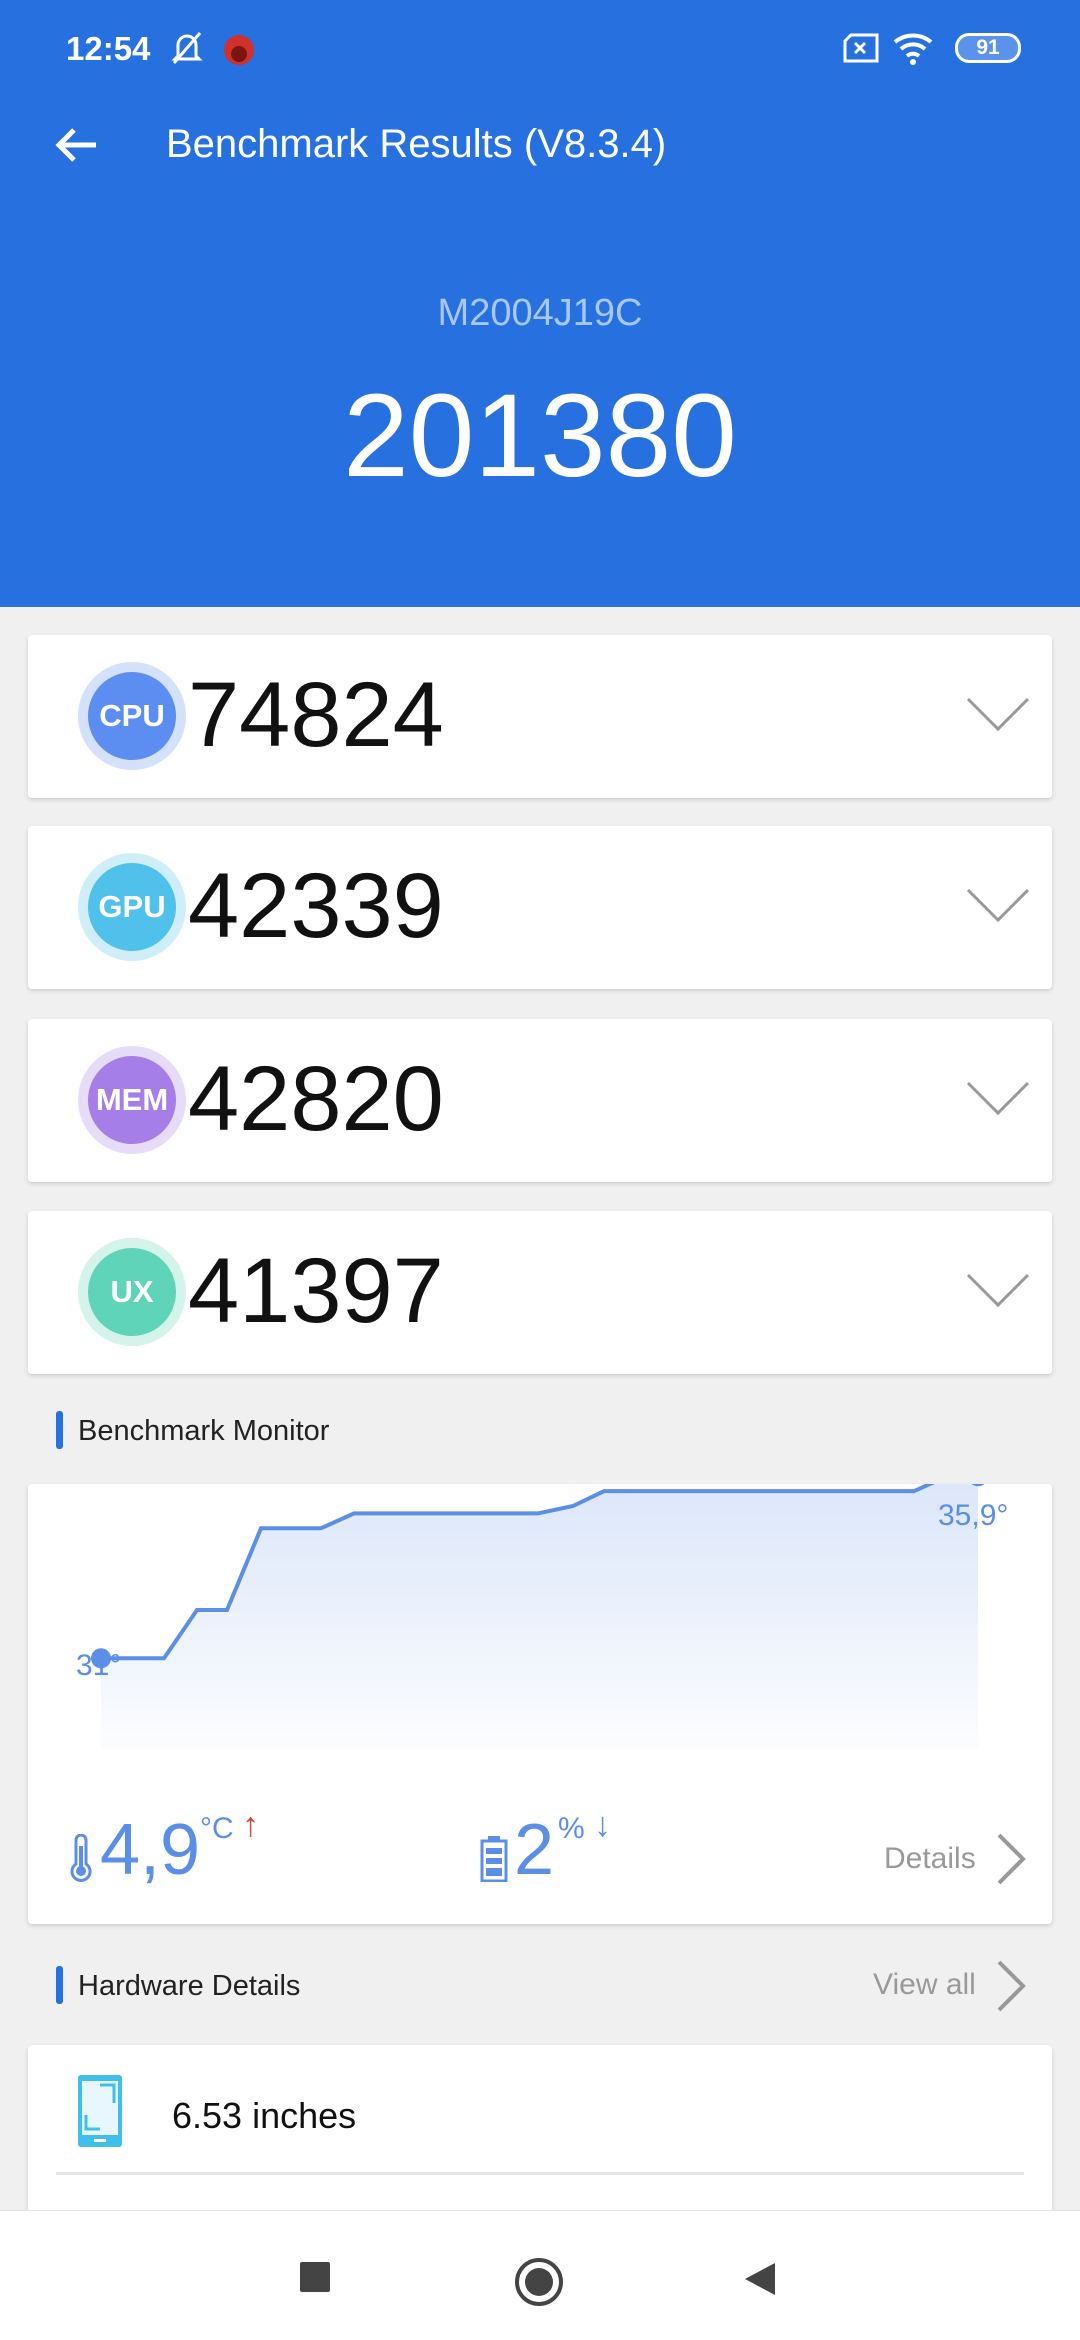 This screenshot has height=2340, width=1080. I want to click on back-button, so click(760, 2279).